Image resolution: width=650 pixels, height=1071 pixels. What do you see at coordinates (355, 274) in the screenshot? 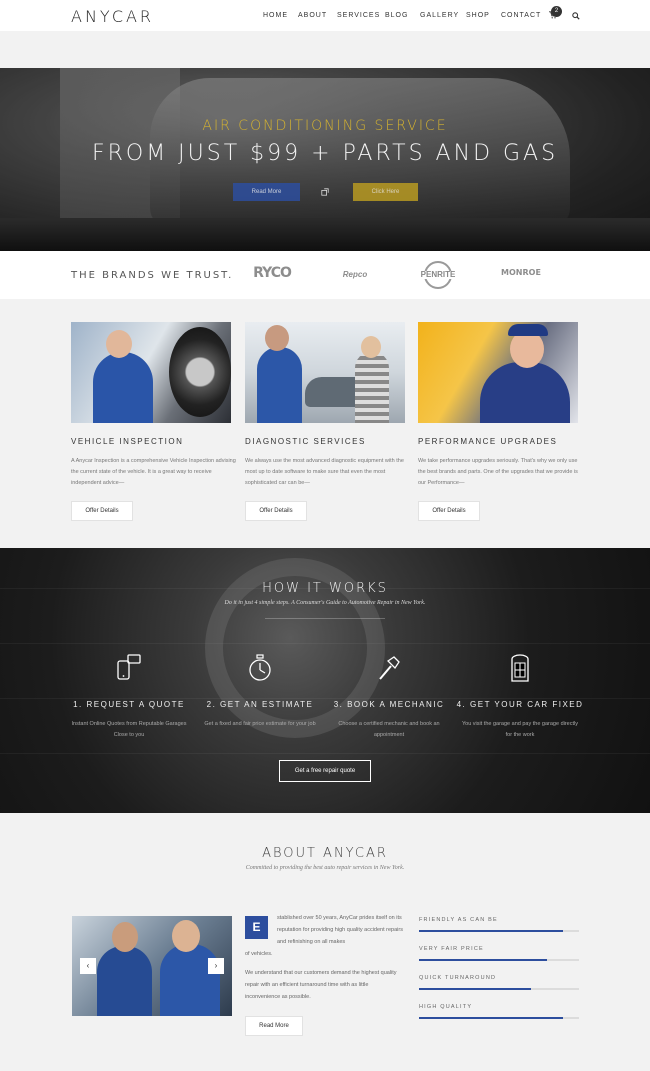
I see `brand-name: Repco` at bounding box center [355, 274].